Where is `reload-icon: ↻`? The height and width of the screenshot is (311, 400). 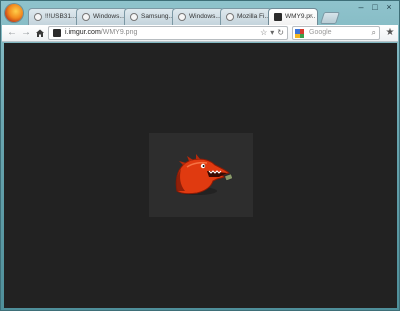
reload-icon: ↻ is located at coordinates (280, 33).